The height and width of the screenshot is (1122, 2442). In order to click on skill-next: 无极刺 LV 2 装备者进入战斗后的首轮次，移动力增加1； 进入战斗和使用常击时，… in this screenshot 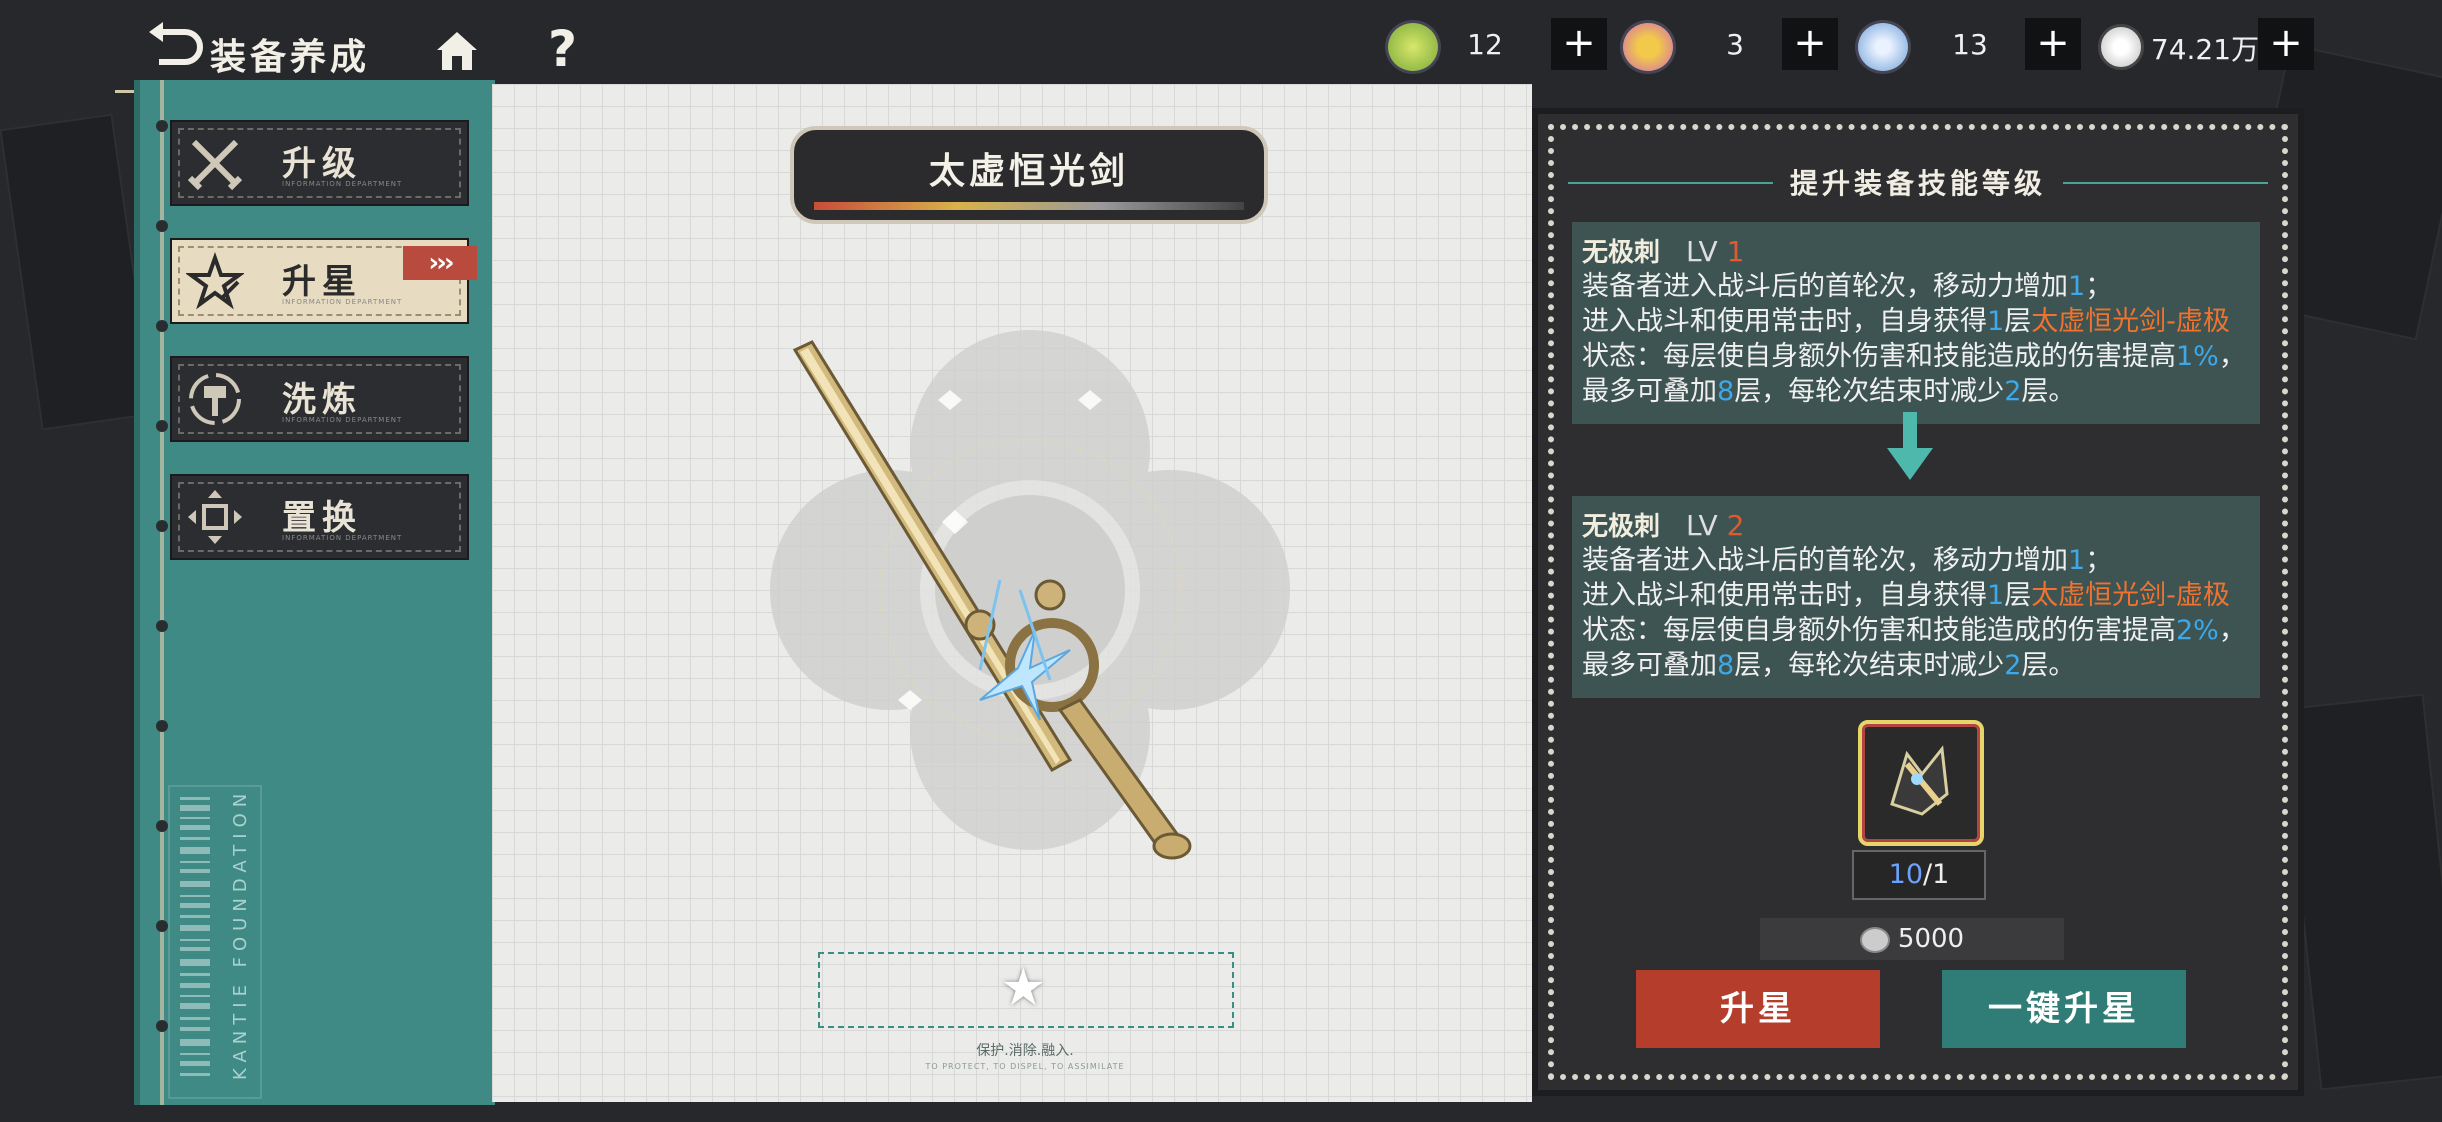, I will do `click(1916, 597)`.